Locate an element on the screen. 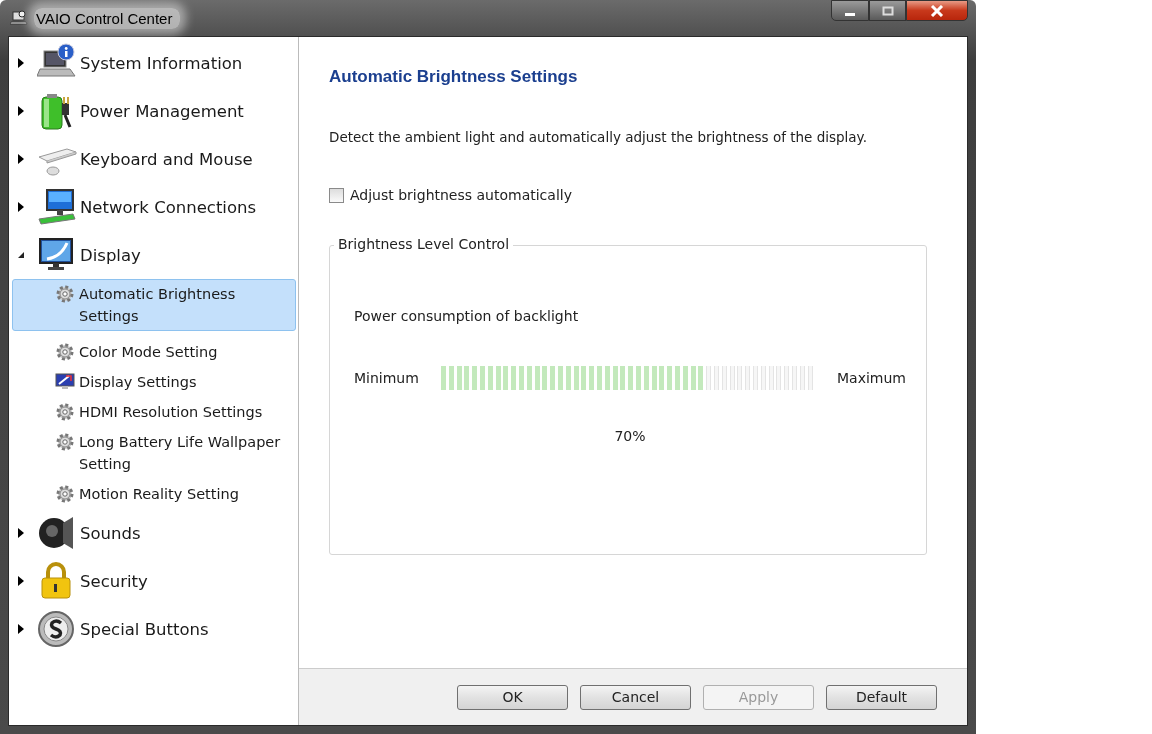  sidebar-item: Display is located at coordinates (110, 255).